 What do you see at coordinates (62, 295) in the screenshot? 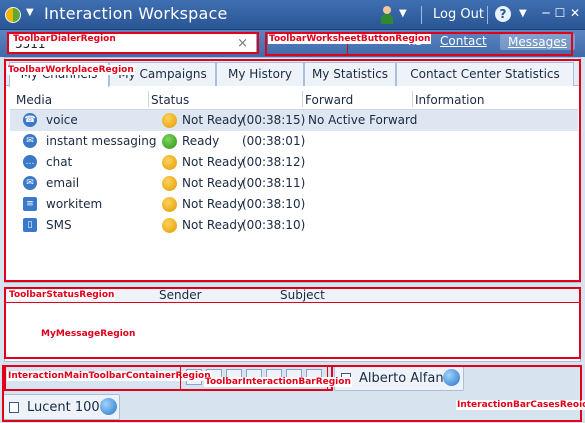
I see `status-region-label: ToolbarStatusRegion` at bounding box center [62, 295].